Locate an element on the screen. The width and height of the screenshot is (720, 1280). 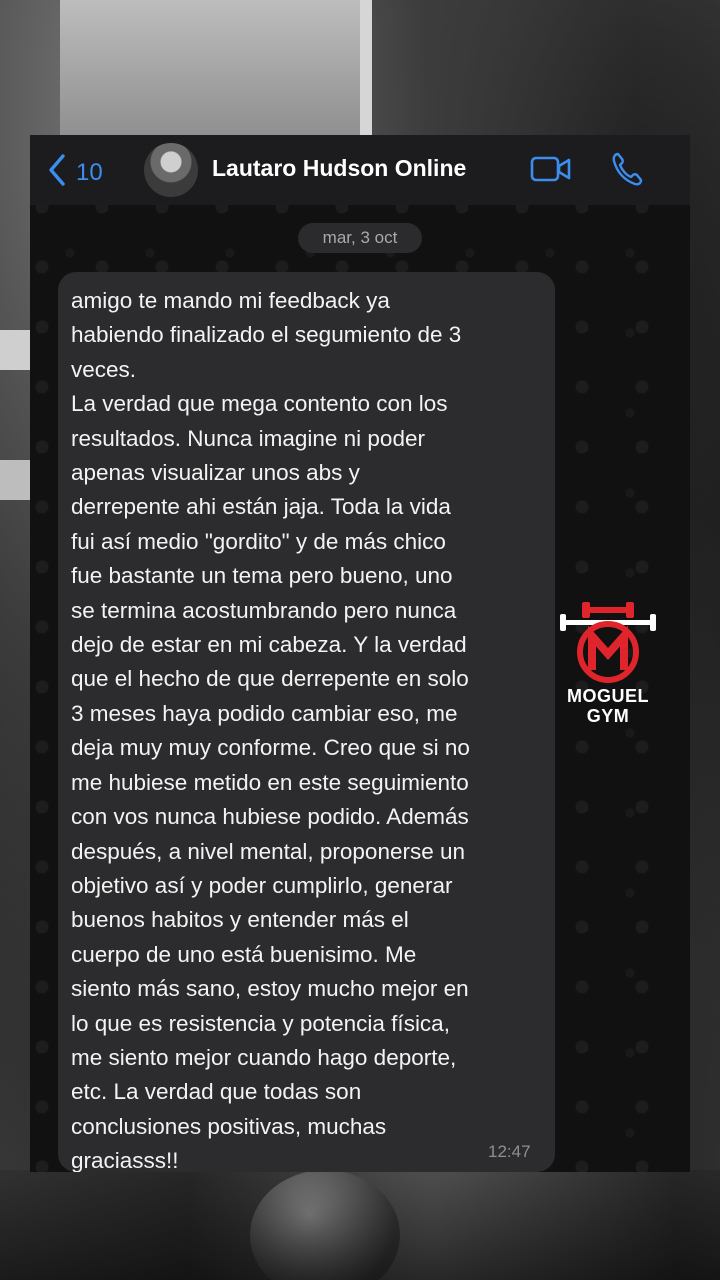
chat-header: 10 Lautaro Hudson Online is located at coordinates (360, 170).